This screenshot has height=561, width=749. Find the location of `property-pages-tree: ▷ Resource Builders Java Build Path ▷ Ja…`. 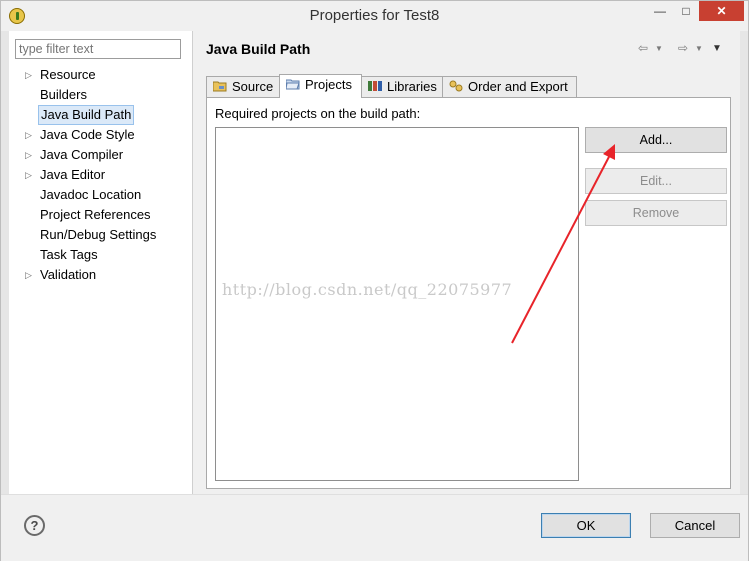

property-pages-tree: ▷ Resource Builders Java Build Path ▷ Ja… is located at coordinates (100, 175).